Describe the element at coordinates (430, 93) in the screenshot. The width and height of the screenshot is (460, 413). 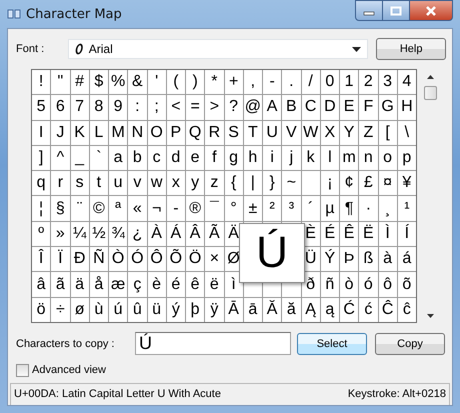
I see `scroll-thumb` at that location.